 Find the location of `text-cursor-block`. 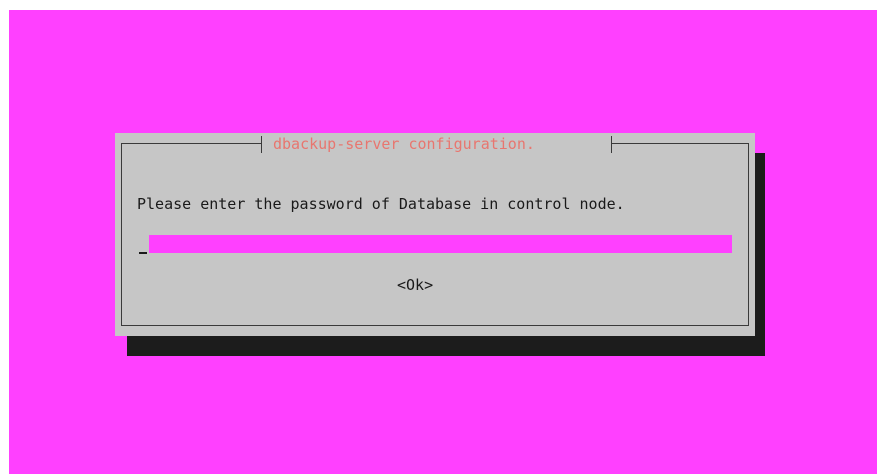

text-cursor-block is located at coordinates (143, 244).